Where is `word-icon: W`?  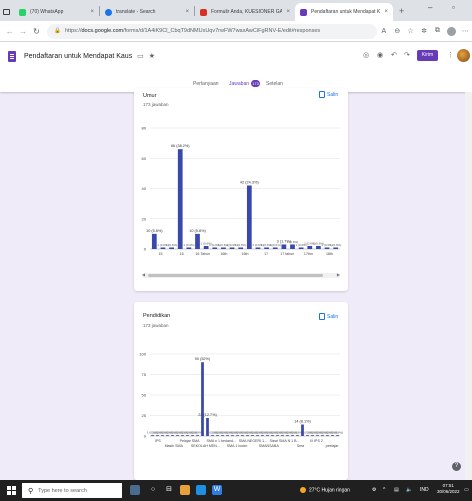 word-icon: W is located at coordinates (217, 490).